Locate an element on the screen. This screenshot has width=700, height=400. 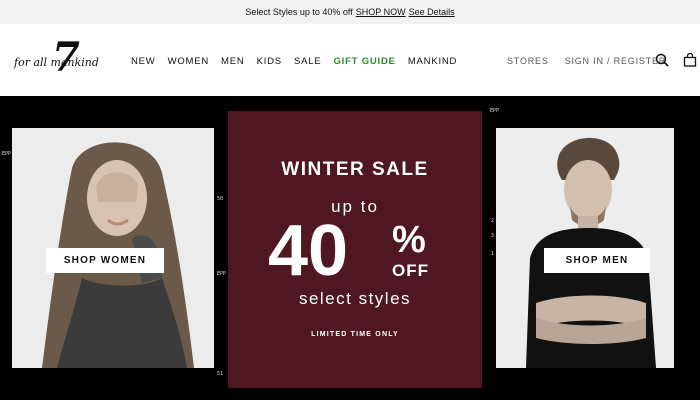
shop-now-link: SHOP NOW is located at coordinates (381, 12).